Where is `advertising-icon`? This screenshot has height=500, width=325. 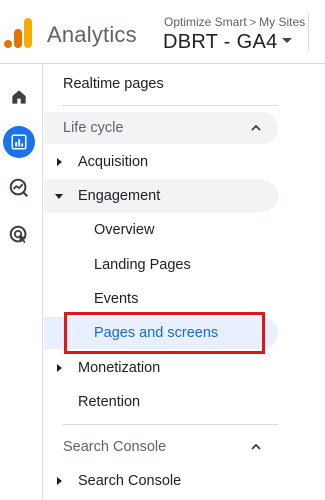
advertising-icon is located at coordinates (19, 235).